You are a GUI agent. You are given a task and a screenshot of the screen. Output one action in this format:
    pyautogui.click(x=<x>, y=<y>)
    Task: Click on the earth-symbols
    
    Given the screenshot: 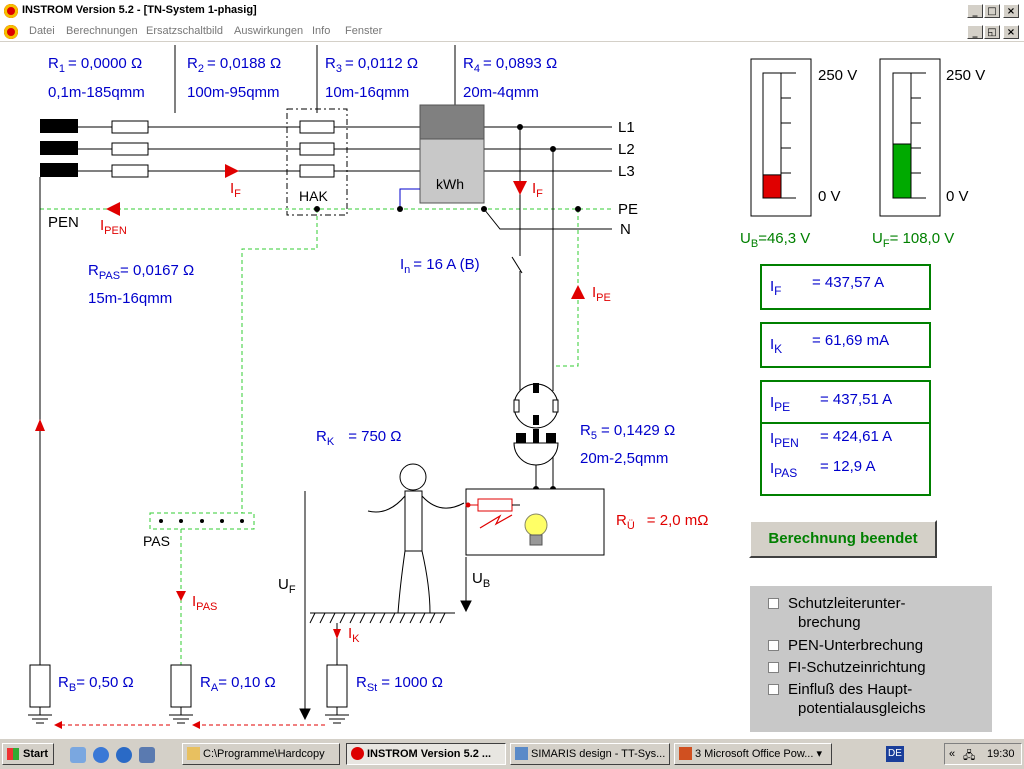 What is the action you would take?
    pyautogui.click(x=188, y=719)
    